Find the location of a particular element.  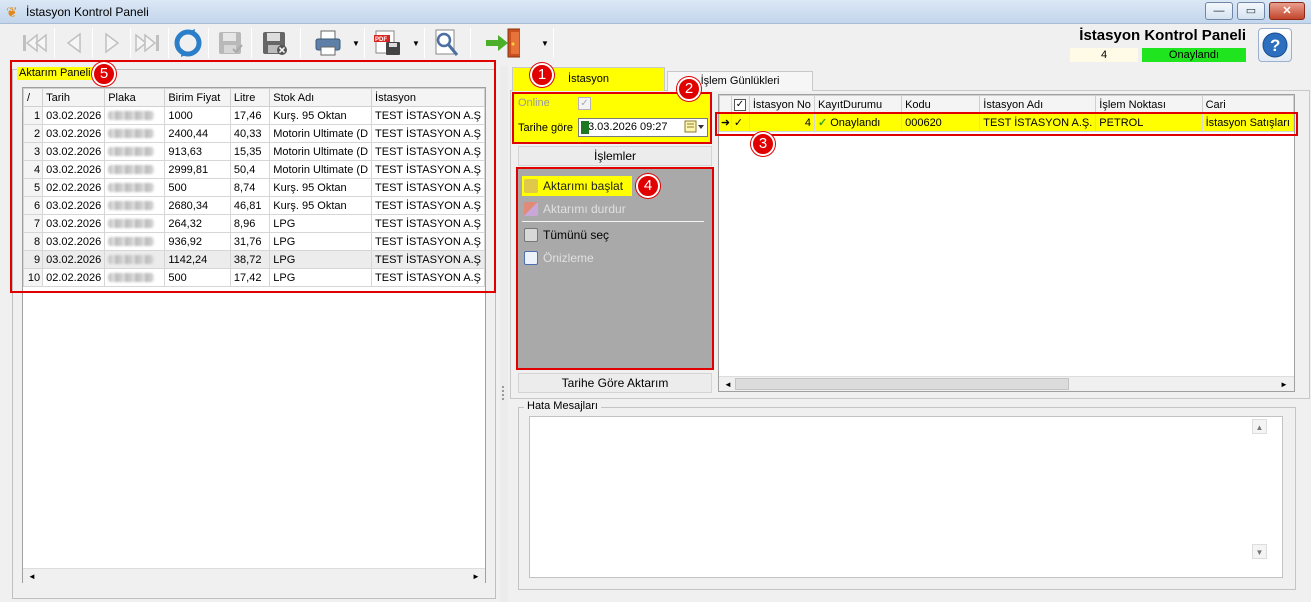

last-record-icon is located at coordinates (147, 43).